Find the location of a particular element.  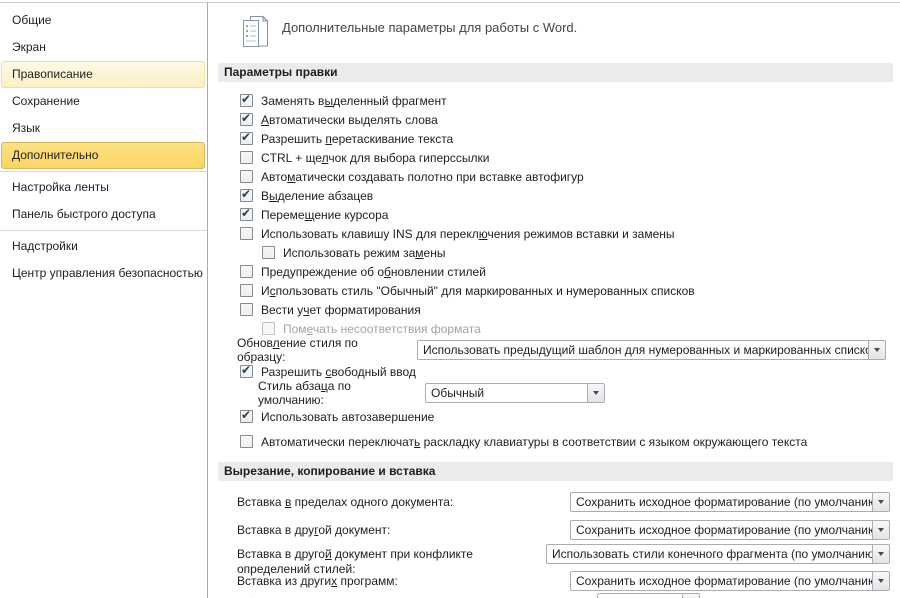

checkbox-row: Вести учет форматирования is located at coordinates (566, 309).